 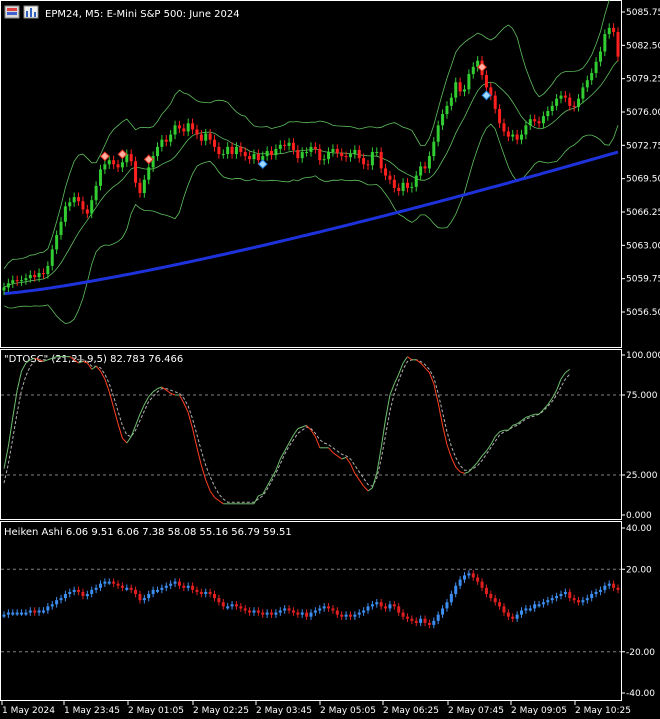 What do you see at coordinates (643, 246) in the screenshot?
I see `price-tick-label: 5063.00` at bounding box center [643, 246].